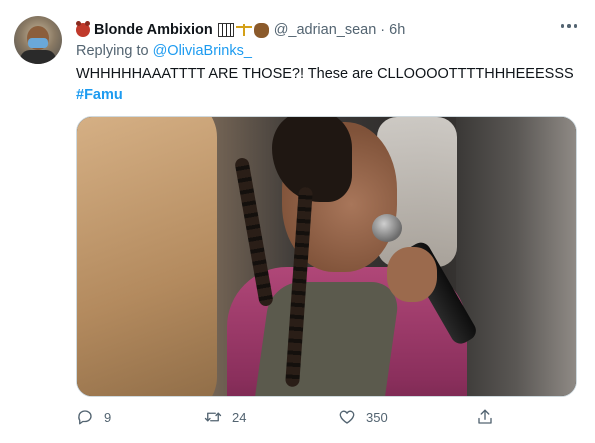 The width and height of the screenshot is (595, 443). Describe the element at coordinates (363, 417) in the screenshot. I see `like-button: 350` at that location.